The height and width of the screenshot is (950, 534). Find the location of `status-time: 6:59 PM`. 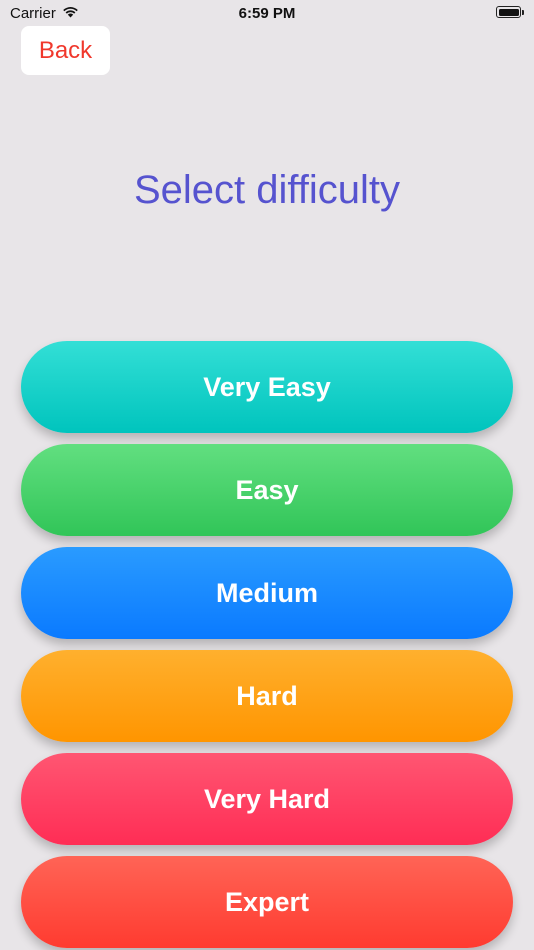

status-time: 6:59 PM is located at coordinates (267, 13).